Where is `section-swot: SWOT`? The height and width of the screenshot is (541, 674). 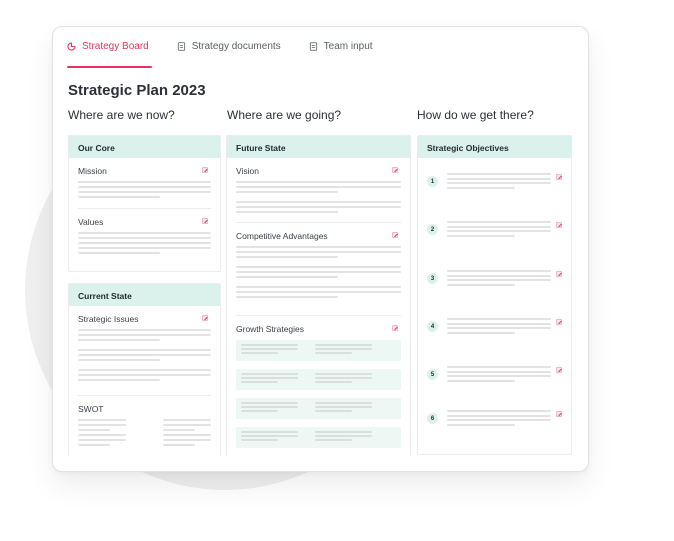 section-swot: SWOT is located at coordinates (144, 422).